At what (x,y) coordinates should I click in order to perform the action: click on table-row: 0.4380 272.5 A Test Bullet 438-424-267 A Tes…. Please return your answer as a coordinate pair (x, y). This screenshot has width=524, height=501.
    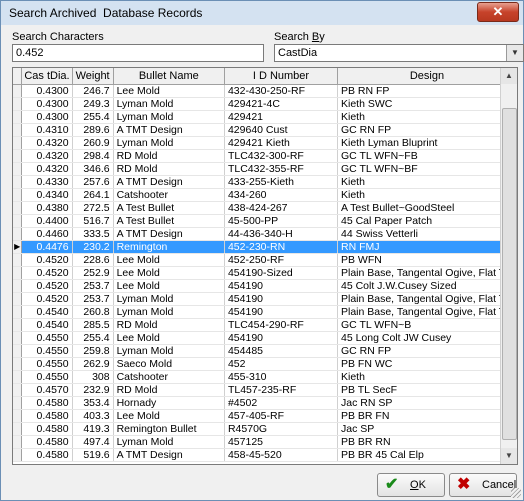
    Looking at the image, I should click on (265, 208).